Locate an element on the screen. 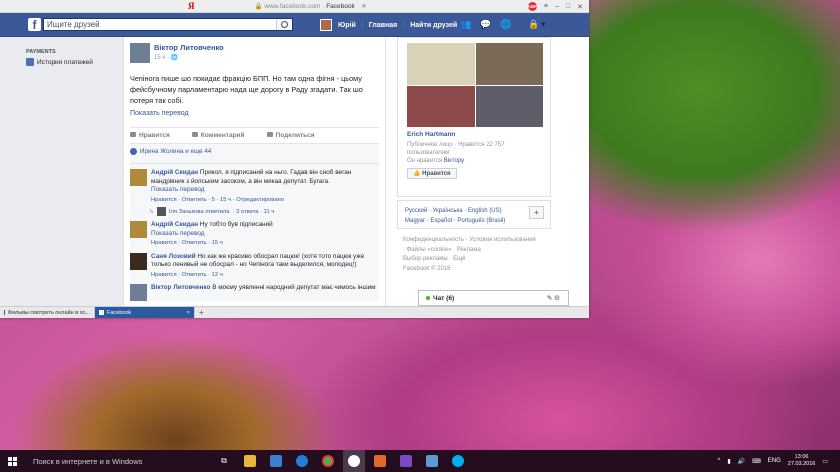  yandex-logo: Я is located at coordinates (191, 6).